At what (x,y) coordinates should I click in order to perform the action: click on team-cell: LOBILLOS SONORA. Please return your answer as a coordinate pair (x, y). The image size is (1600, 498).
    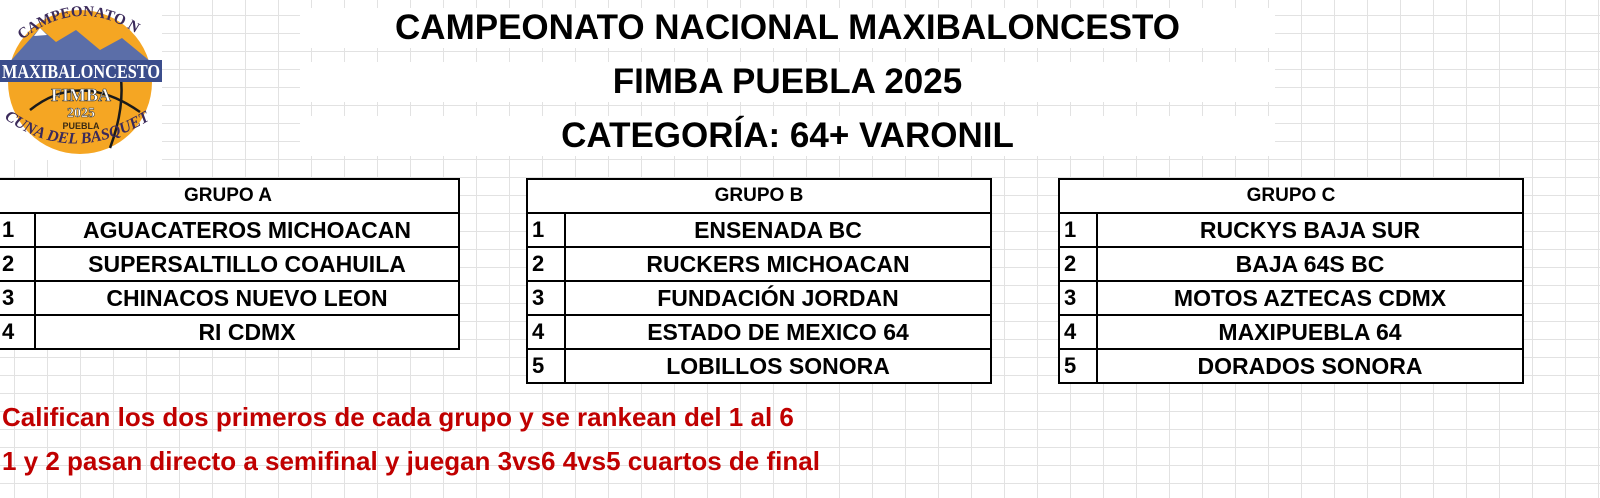
    Looking at the image, I should click on (778, 366).